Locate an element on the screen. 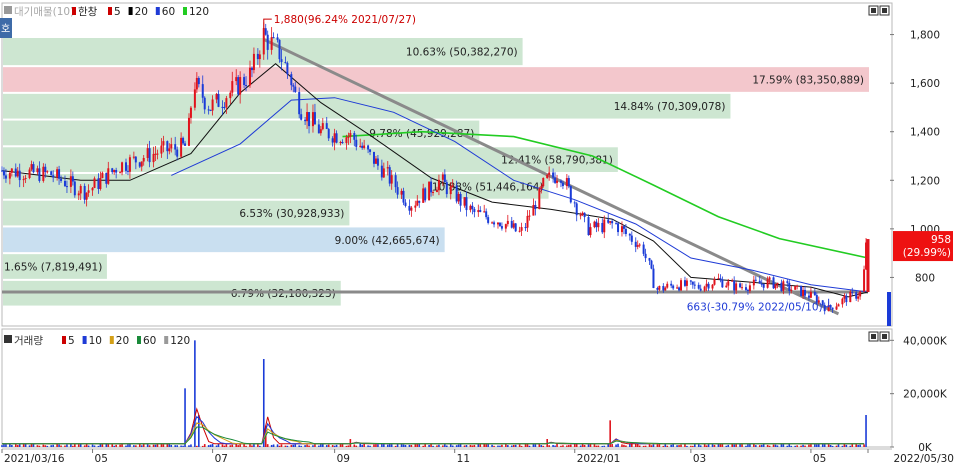 The height and width of the screenshot is (464, 956). y-tick-label: 1,200 is located at coordinates (925, 181).